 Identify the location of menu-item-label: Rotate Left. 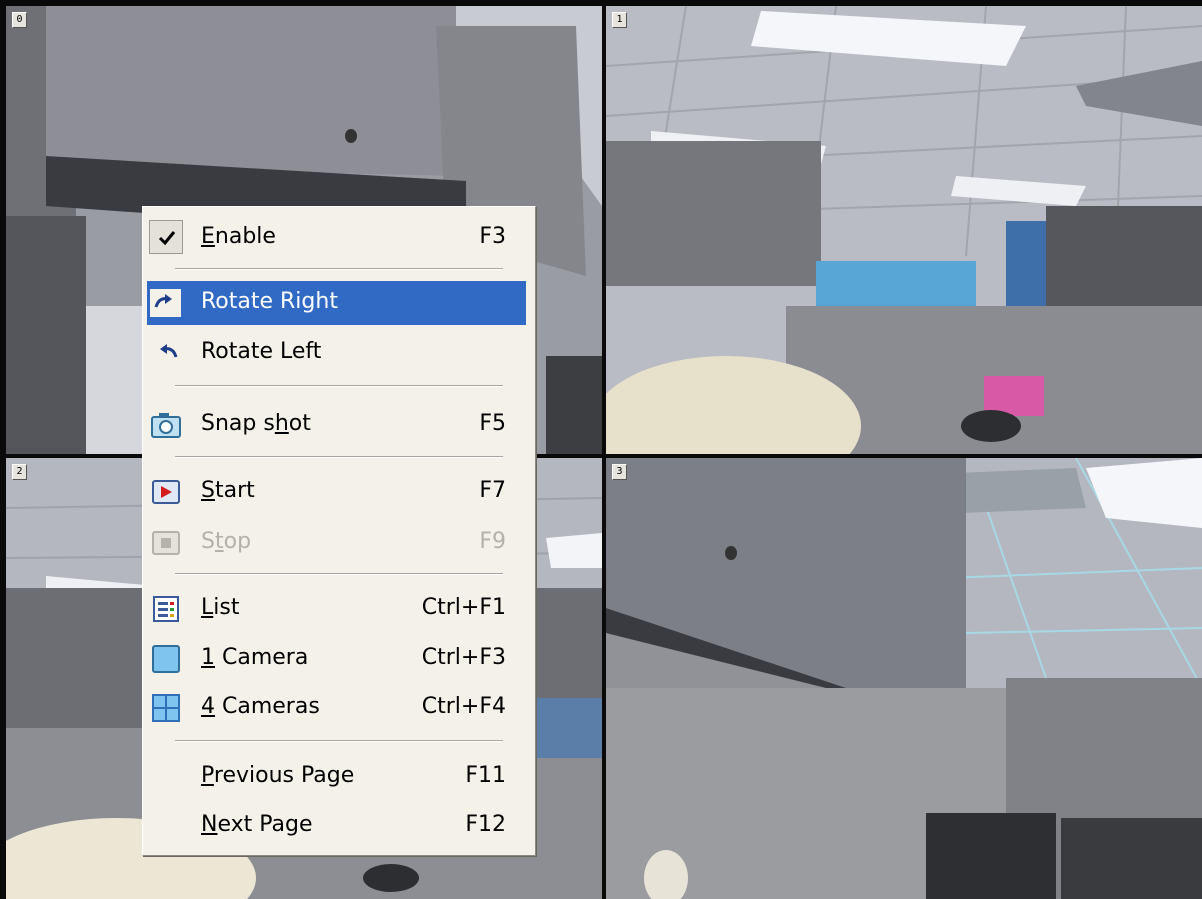
(261, 351).